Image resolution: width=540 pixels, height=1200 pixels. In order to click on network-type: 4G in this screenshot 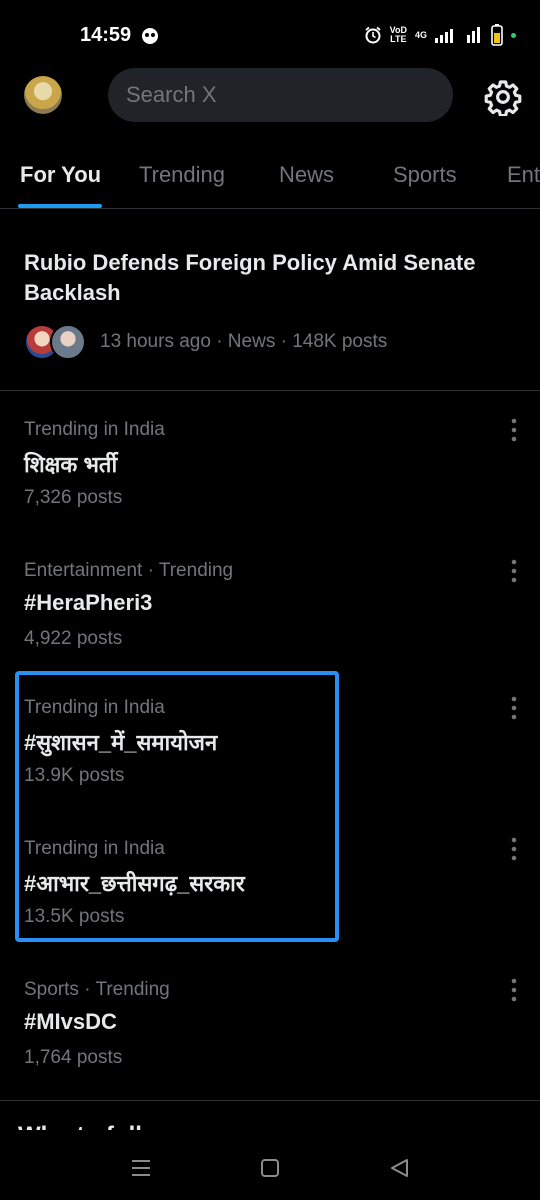, I will do `click(420, 35)`.